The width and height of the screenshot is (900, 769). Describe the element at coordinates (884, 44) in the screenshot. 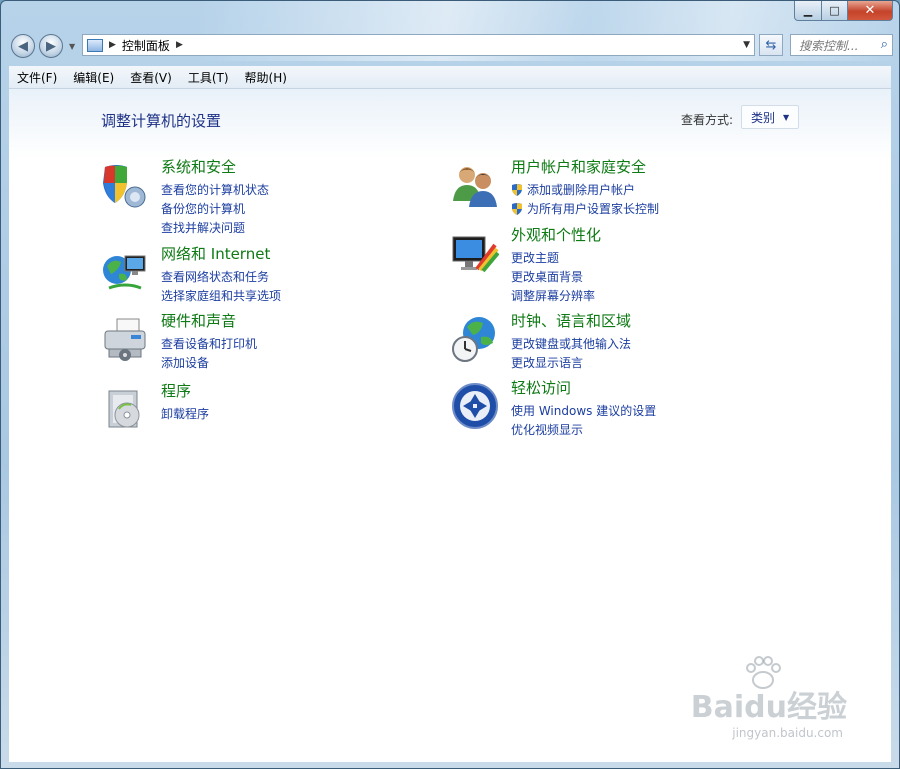

I see `search-icon: ⌕` at that location.